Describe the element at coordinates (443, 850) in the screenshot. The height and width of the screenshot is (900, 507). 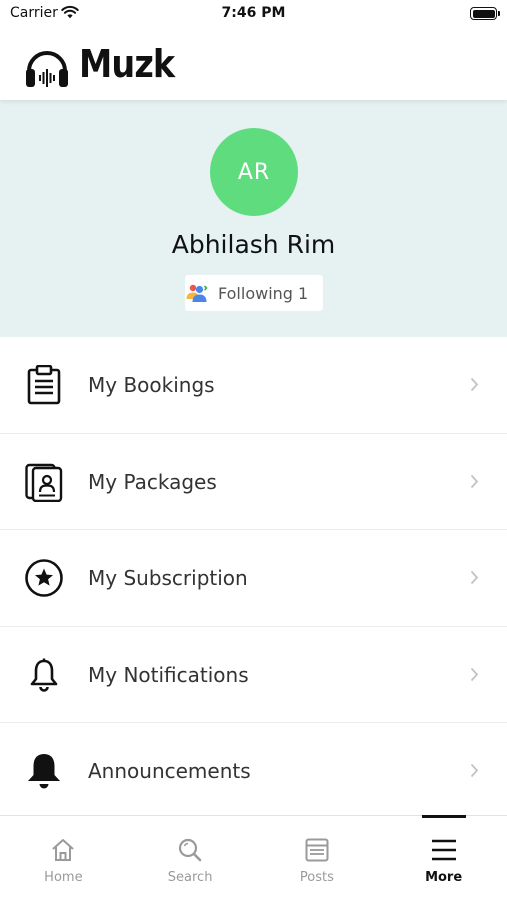
I see `menu-icon` at that location.